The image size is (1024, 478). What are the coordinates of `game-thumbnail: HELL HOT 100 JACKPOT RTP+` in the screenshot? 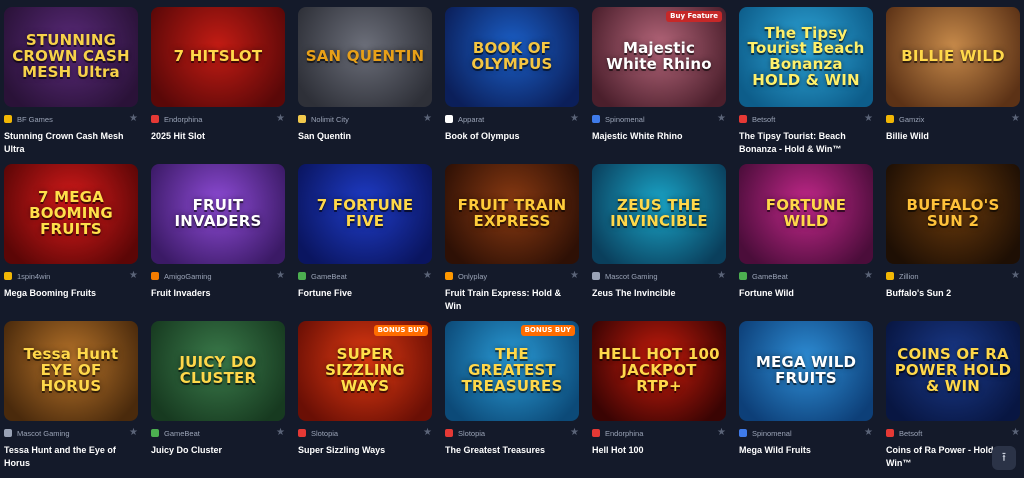 It's located at (659, 371).